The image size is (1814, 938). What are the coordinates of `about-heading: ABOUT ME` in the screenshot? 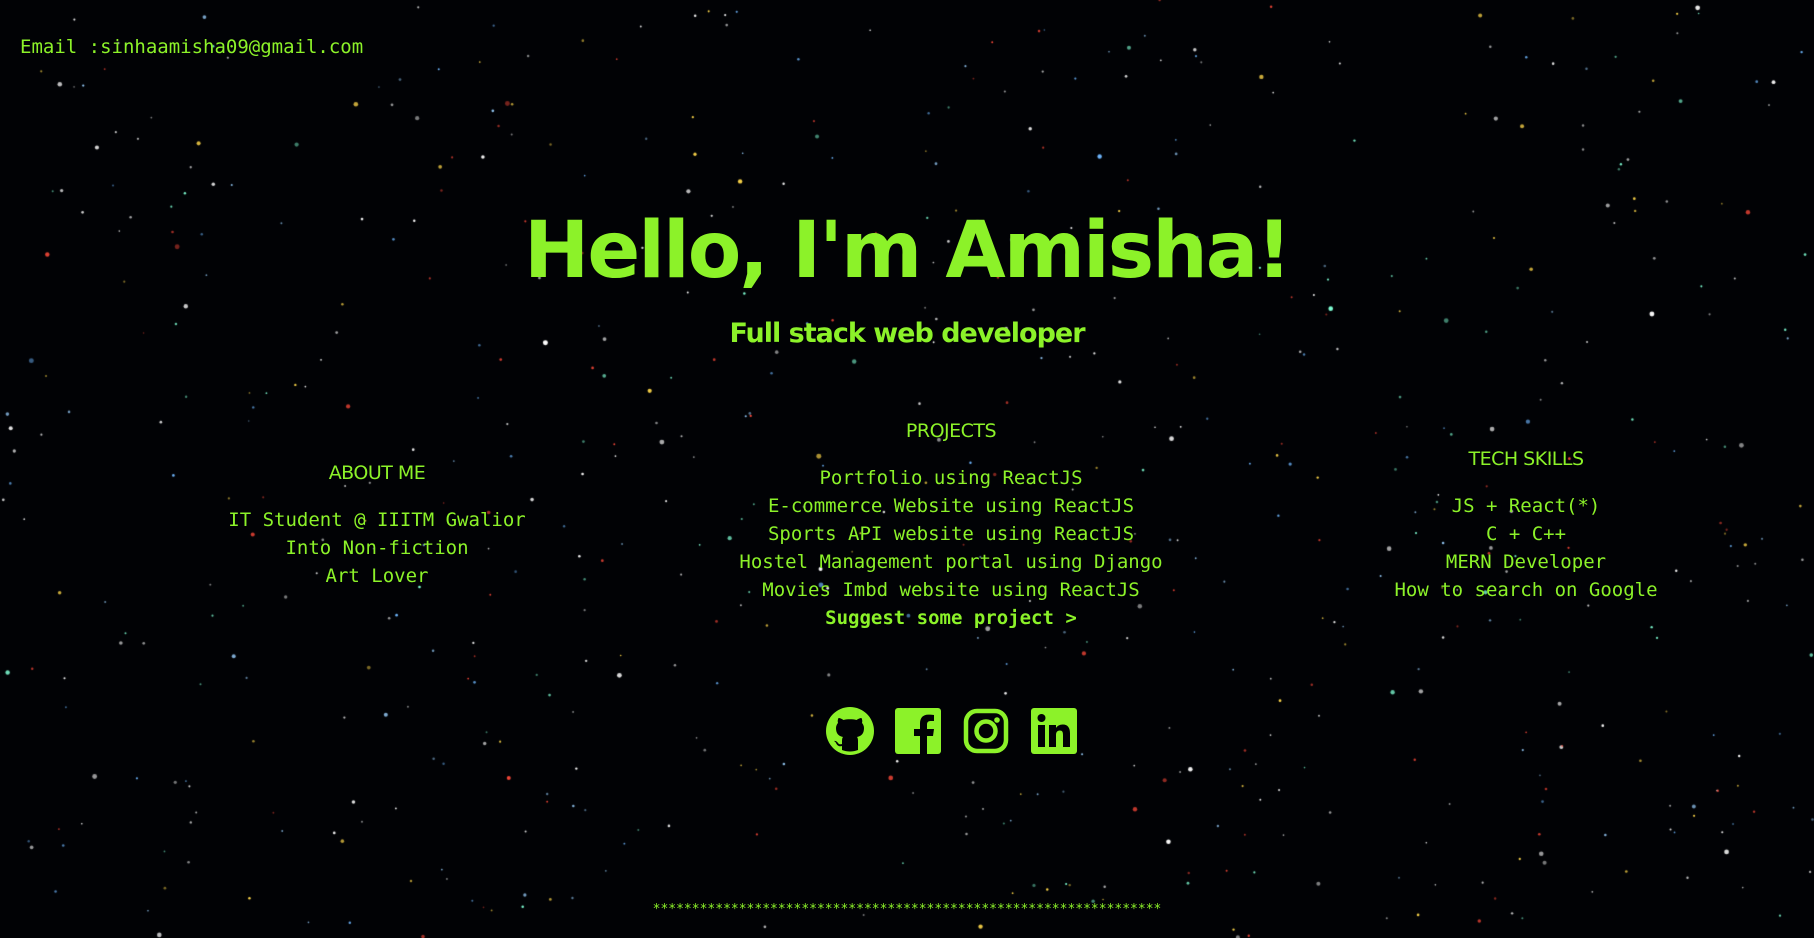 It's located at (377, 473).